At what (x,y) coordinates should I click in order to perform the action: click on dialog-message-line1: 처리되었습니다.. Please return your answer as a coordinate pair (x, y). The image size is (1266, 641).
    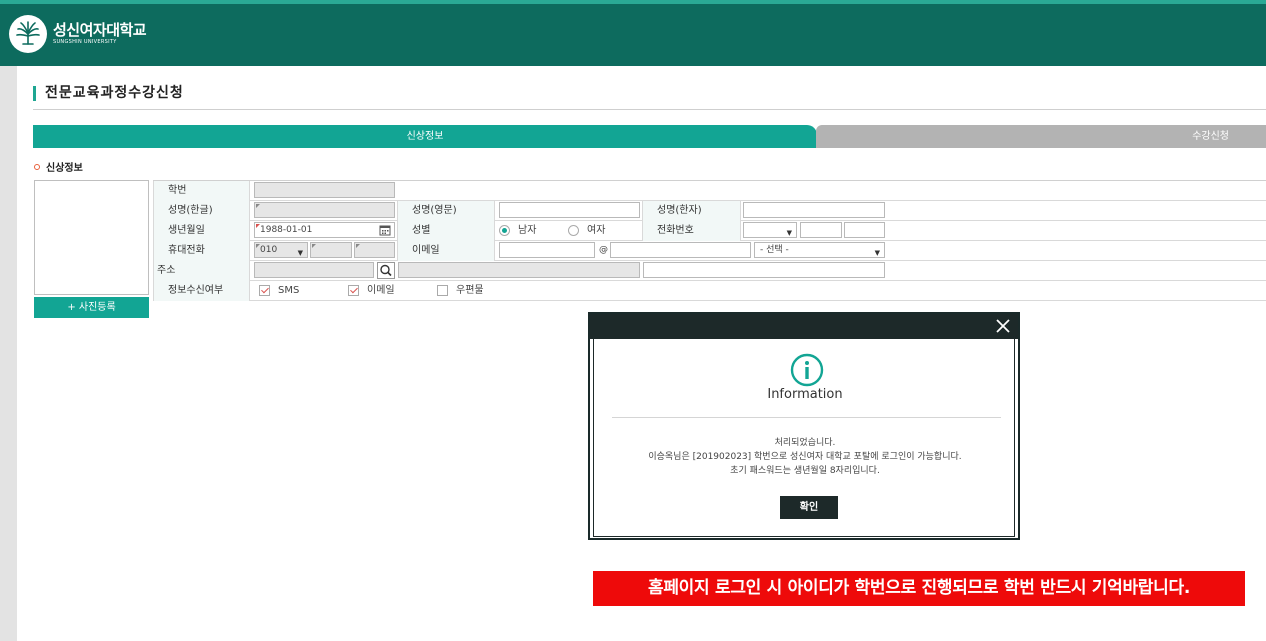
    Looking at the image, I should click on (805, 443).